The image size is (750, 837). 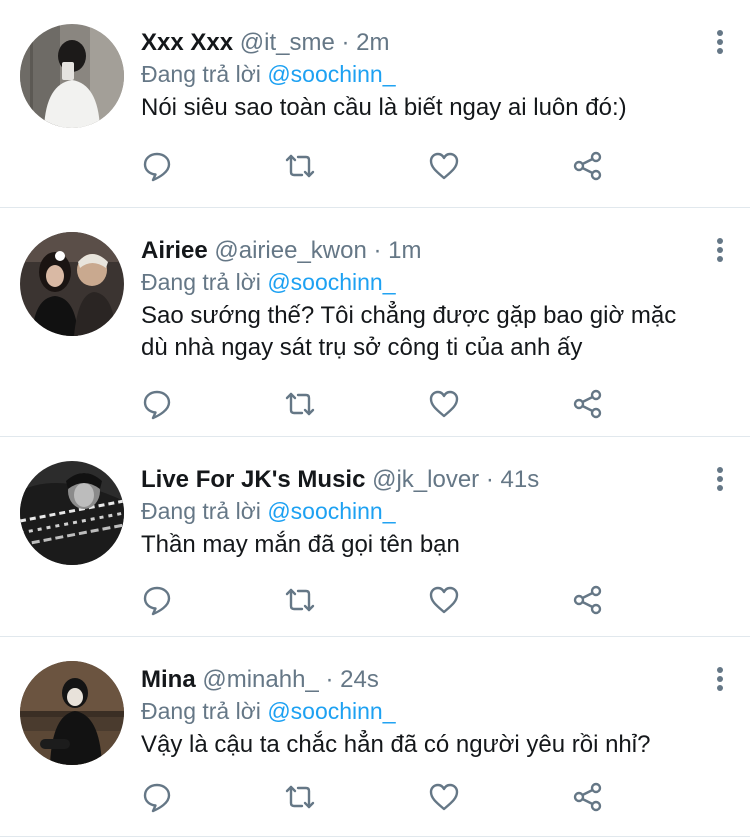 I want to click on display-name: Mina, so click(x=168, y=679).